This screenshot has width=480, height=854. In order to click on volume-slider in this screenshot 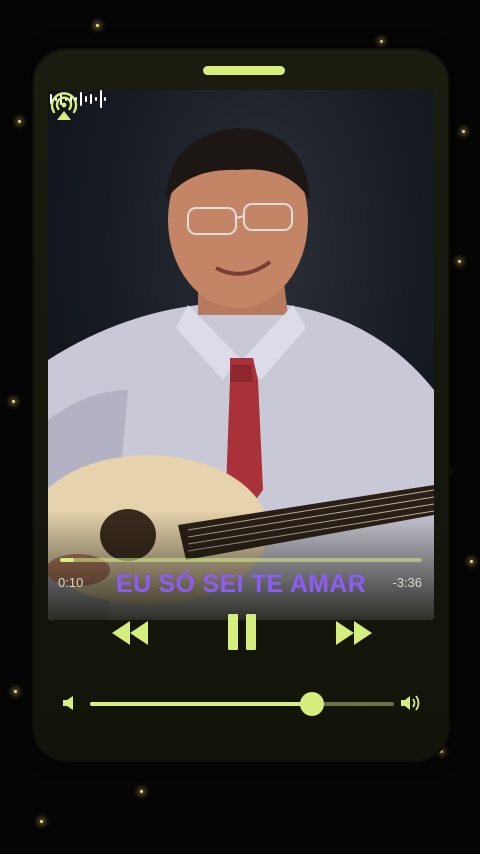, I will do `click(242, 704)`.